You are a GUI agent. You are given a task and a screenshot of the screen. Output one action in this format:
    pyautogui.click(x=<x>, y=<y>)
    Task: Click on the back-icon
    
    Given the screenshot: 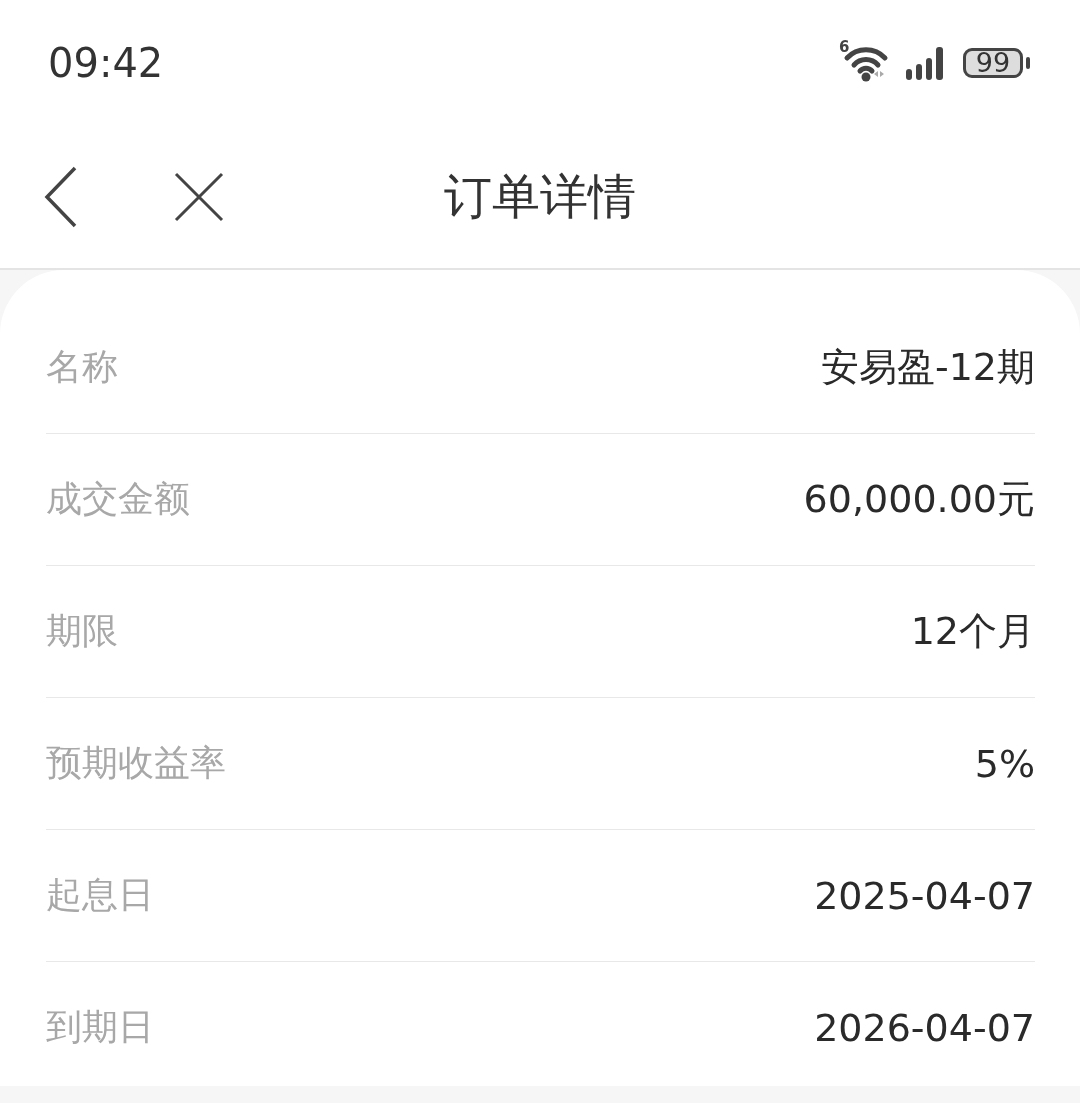 What is the action you would take?
    pyautogui.click(x=61, y=196)
    